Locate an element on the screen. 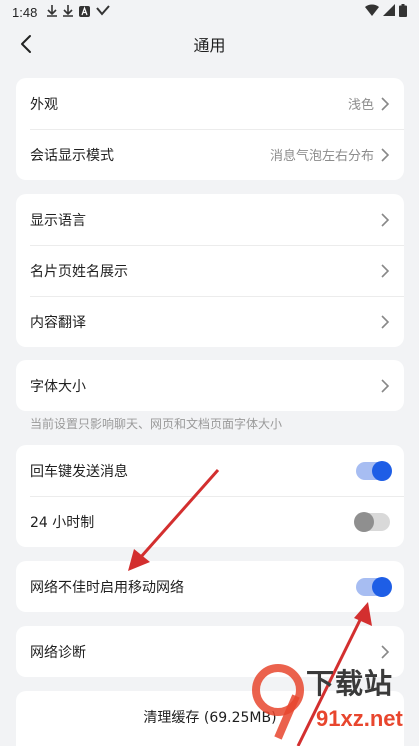  setting-label: 网络不佳时启用移动网络 is located at coordinates (107, 587).